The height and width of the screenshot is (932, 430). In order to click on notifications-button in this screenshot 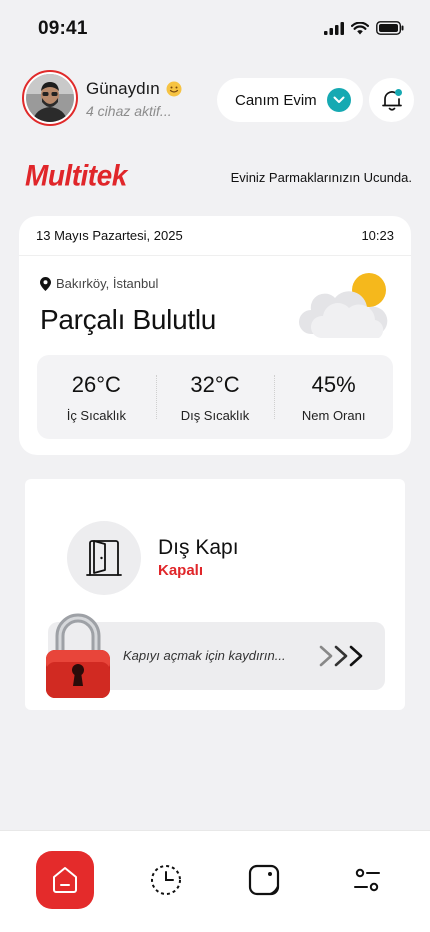, I will do `click(391, 100)`.